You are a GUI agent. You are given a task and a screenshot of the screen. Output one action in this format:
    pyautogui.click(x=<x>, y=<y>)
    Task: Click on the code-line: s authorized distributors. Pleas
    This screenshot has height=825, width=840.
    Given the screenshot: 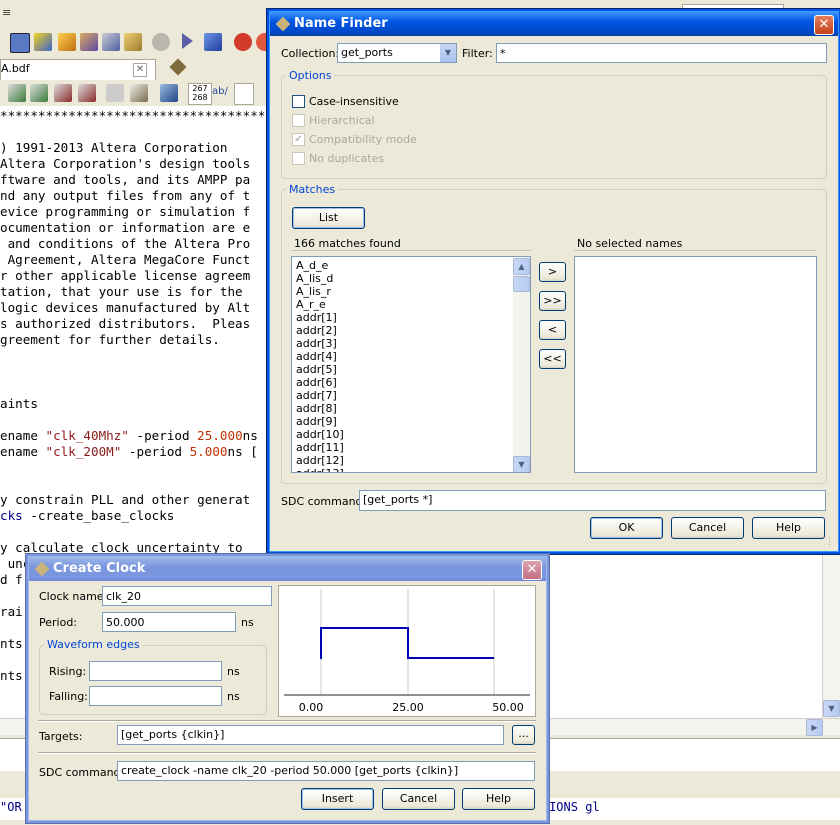 What is the action you would take?
    pyautogui.click(x=125, y=324)
    